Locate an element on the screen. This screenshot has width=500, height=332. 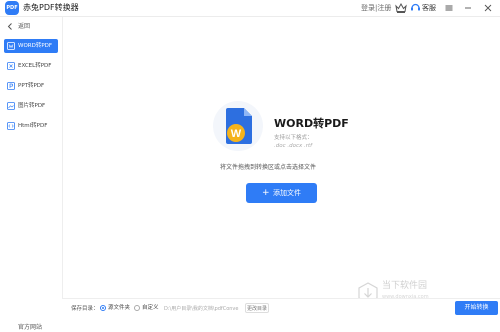
ppt-icon is located at coordinates (11, 86).